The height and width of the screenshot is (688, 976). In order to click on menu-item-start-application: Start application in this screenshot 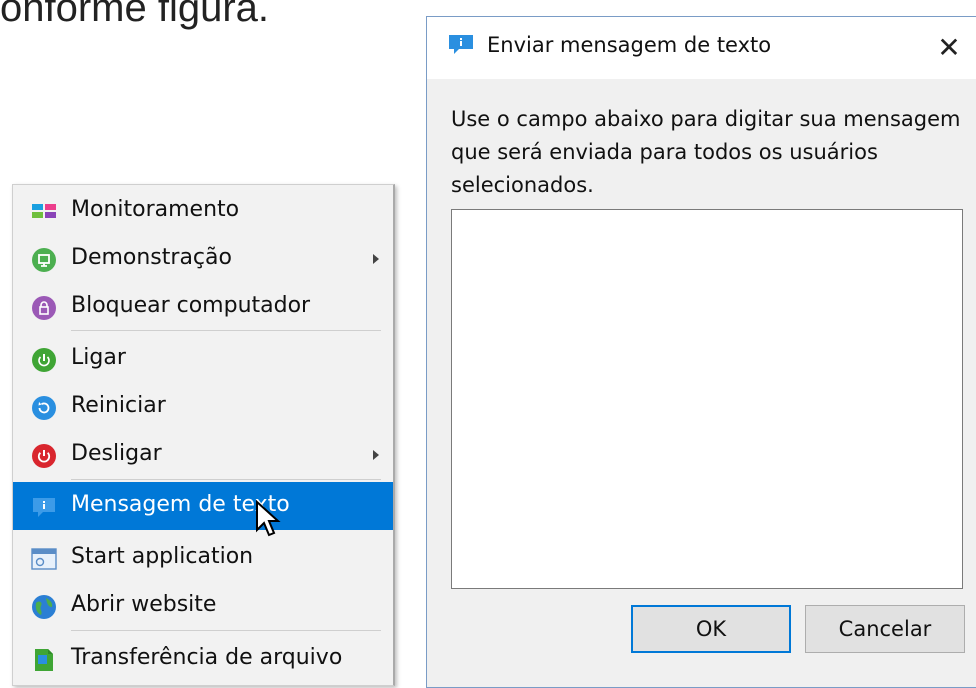, I will do `click(203, 558)`.